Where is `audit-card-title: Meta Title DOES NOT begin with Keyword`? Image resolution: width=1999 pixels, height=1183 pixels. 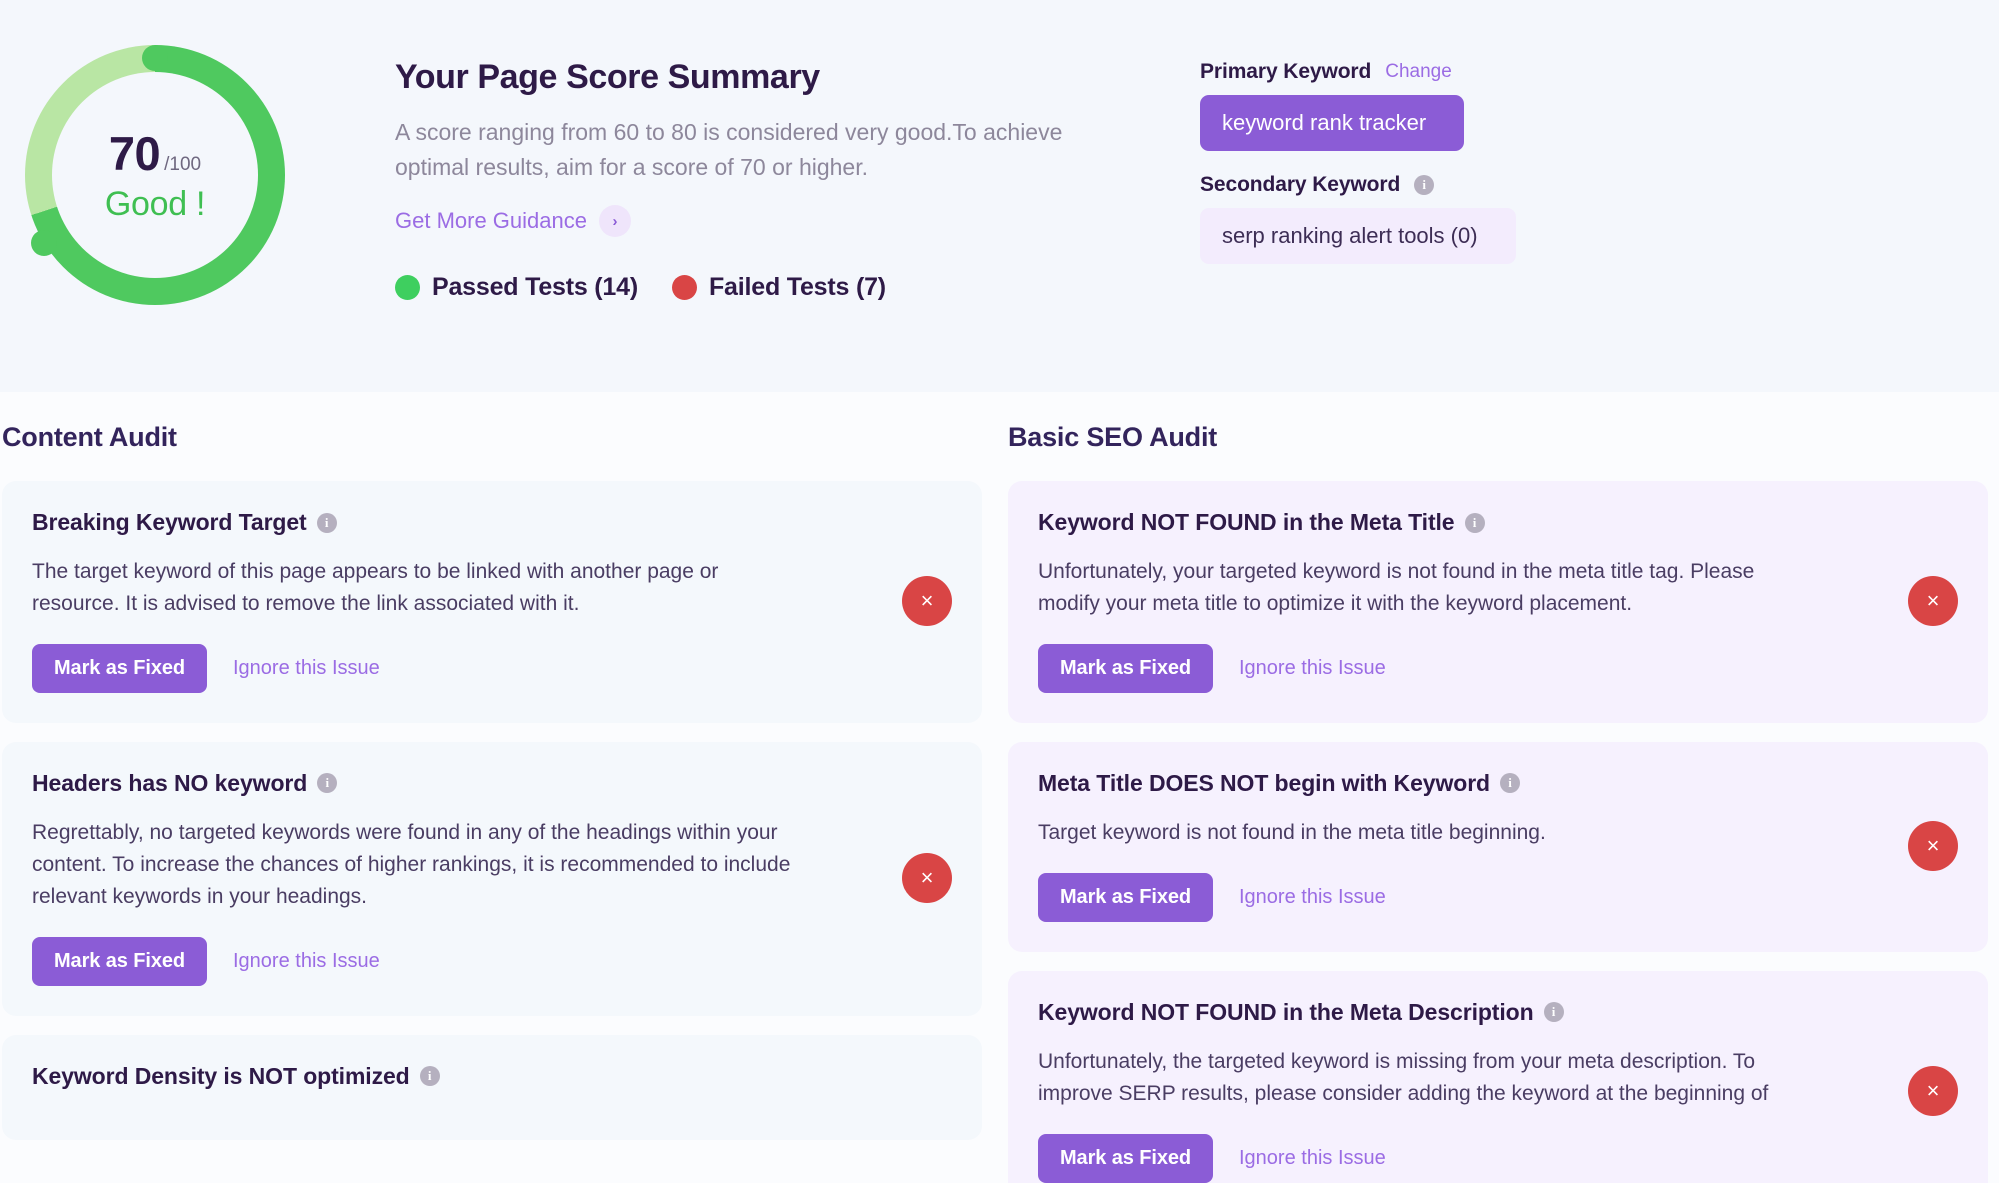
audit-card-title: Meta Title DOES NOT begin with Keyword is located at coordinates (1264, 782).